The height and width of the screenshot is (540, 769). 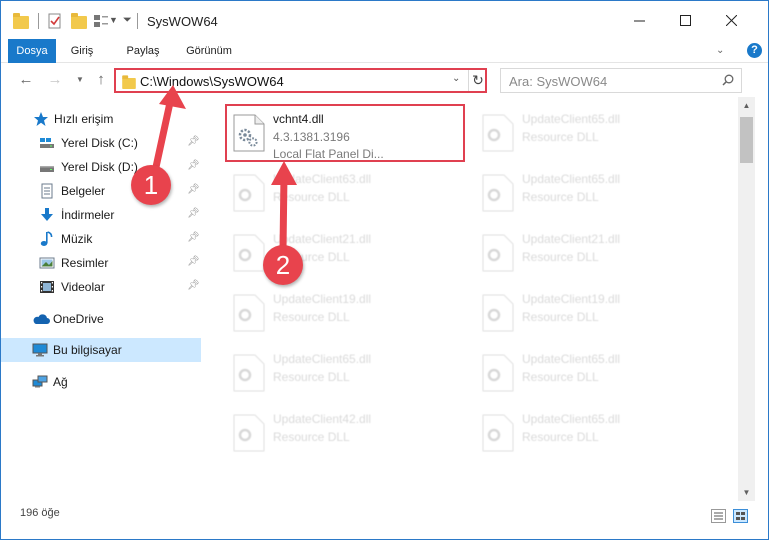 I want to click on nav-item-this-pc: Bu bilgisayar, so click(x=101, y=350).